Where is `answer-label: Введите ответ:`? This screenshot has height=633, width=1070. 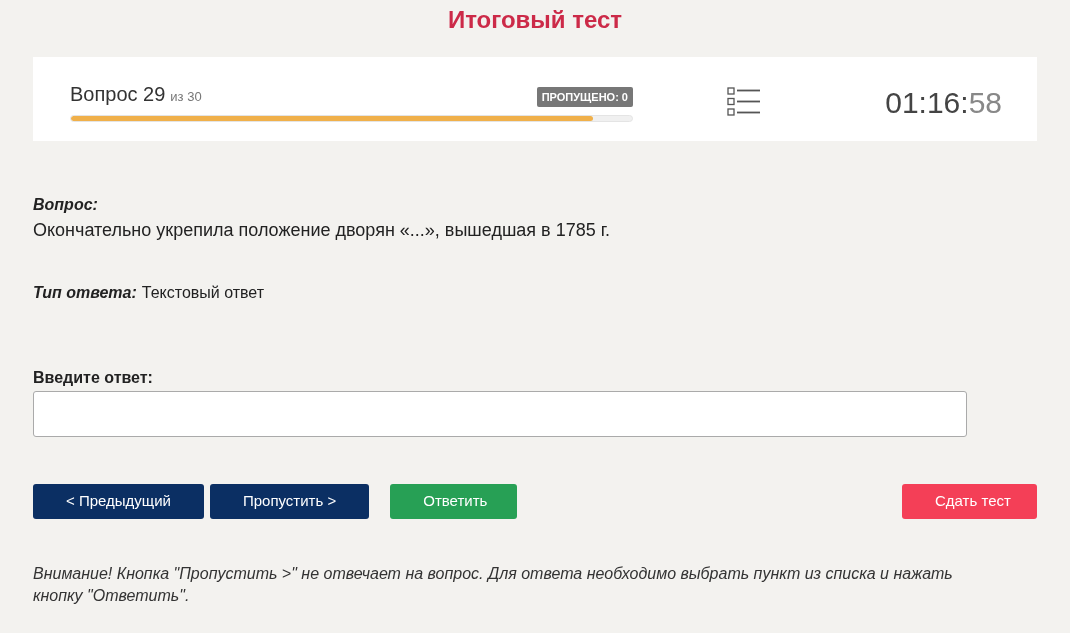
answer-label: Введите ответ: is located at coordinates (93, 378).